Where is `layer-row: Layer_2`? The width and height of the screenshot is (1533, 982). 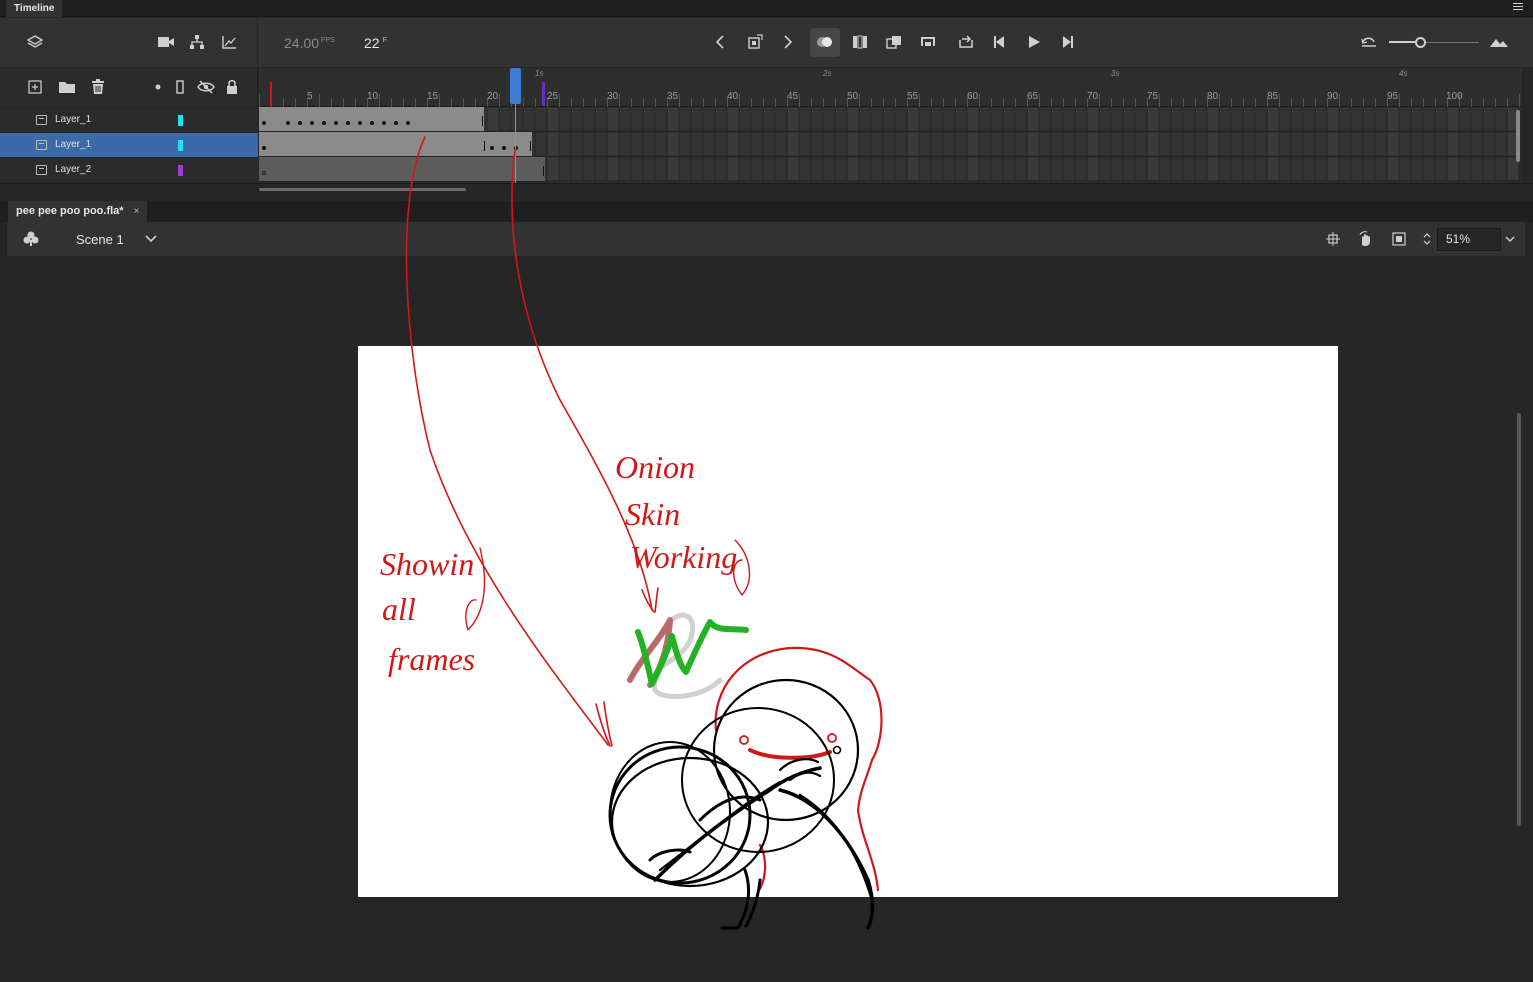 layer-row: Layer_2 is located at coordinates (129, 170).